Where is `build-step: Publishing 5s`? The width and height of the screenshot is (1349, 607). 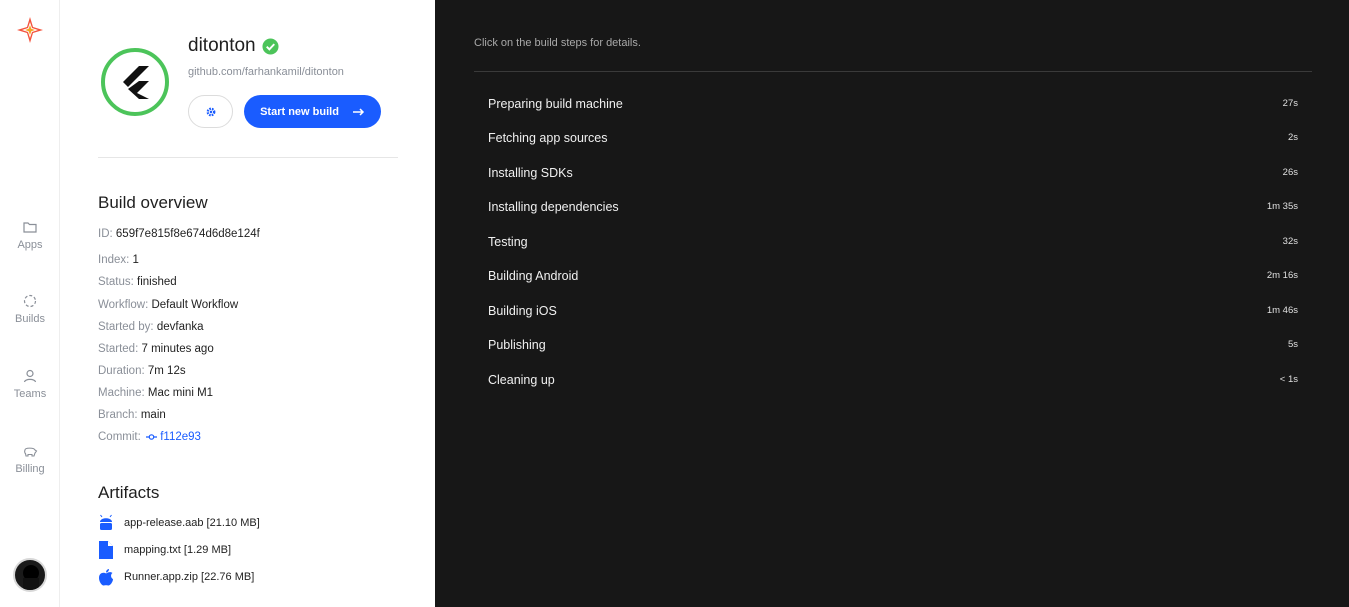
build-step: Publishing 5s is located at coordinates (893, 345).